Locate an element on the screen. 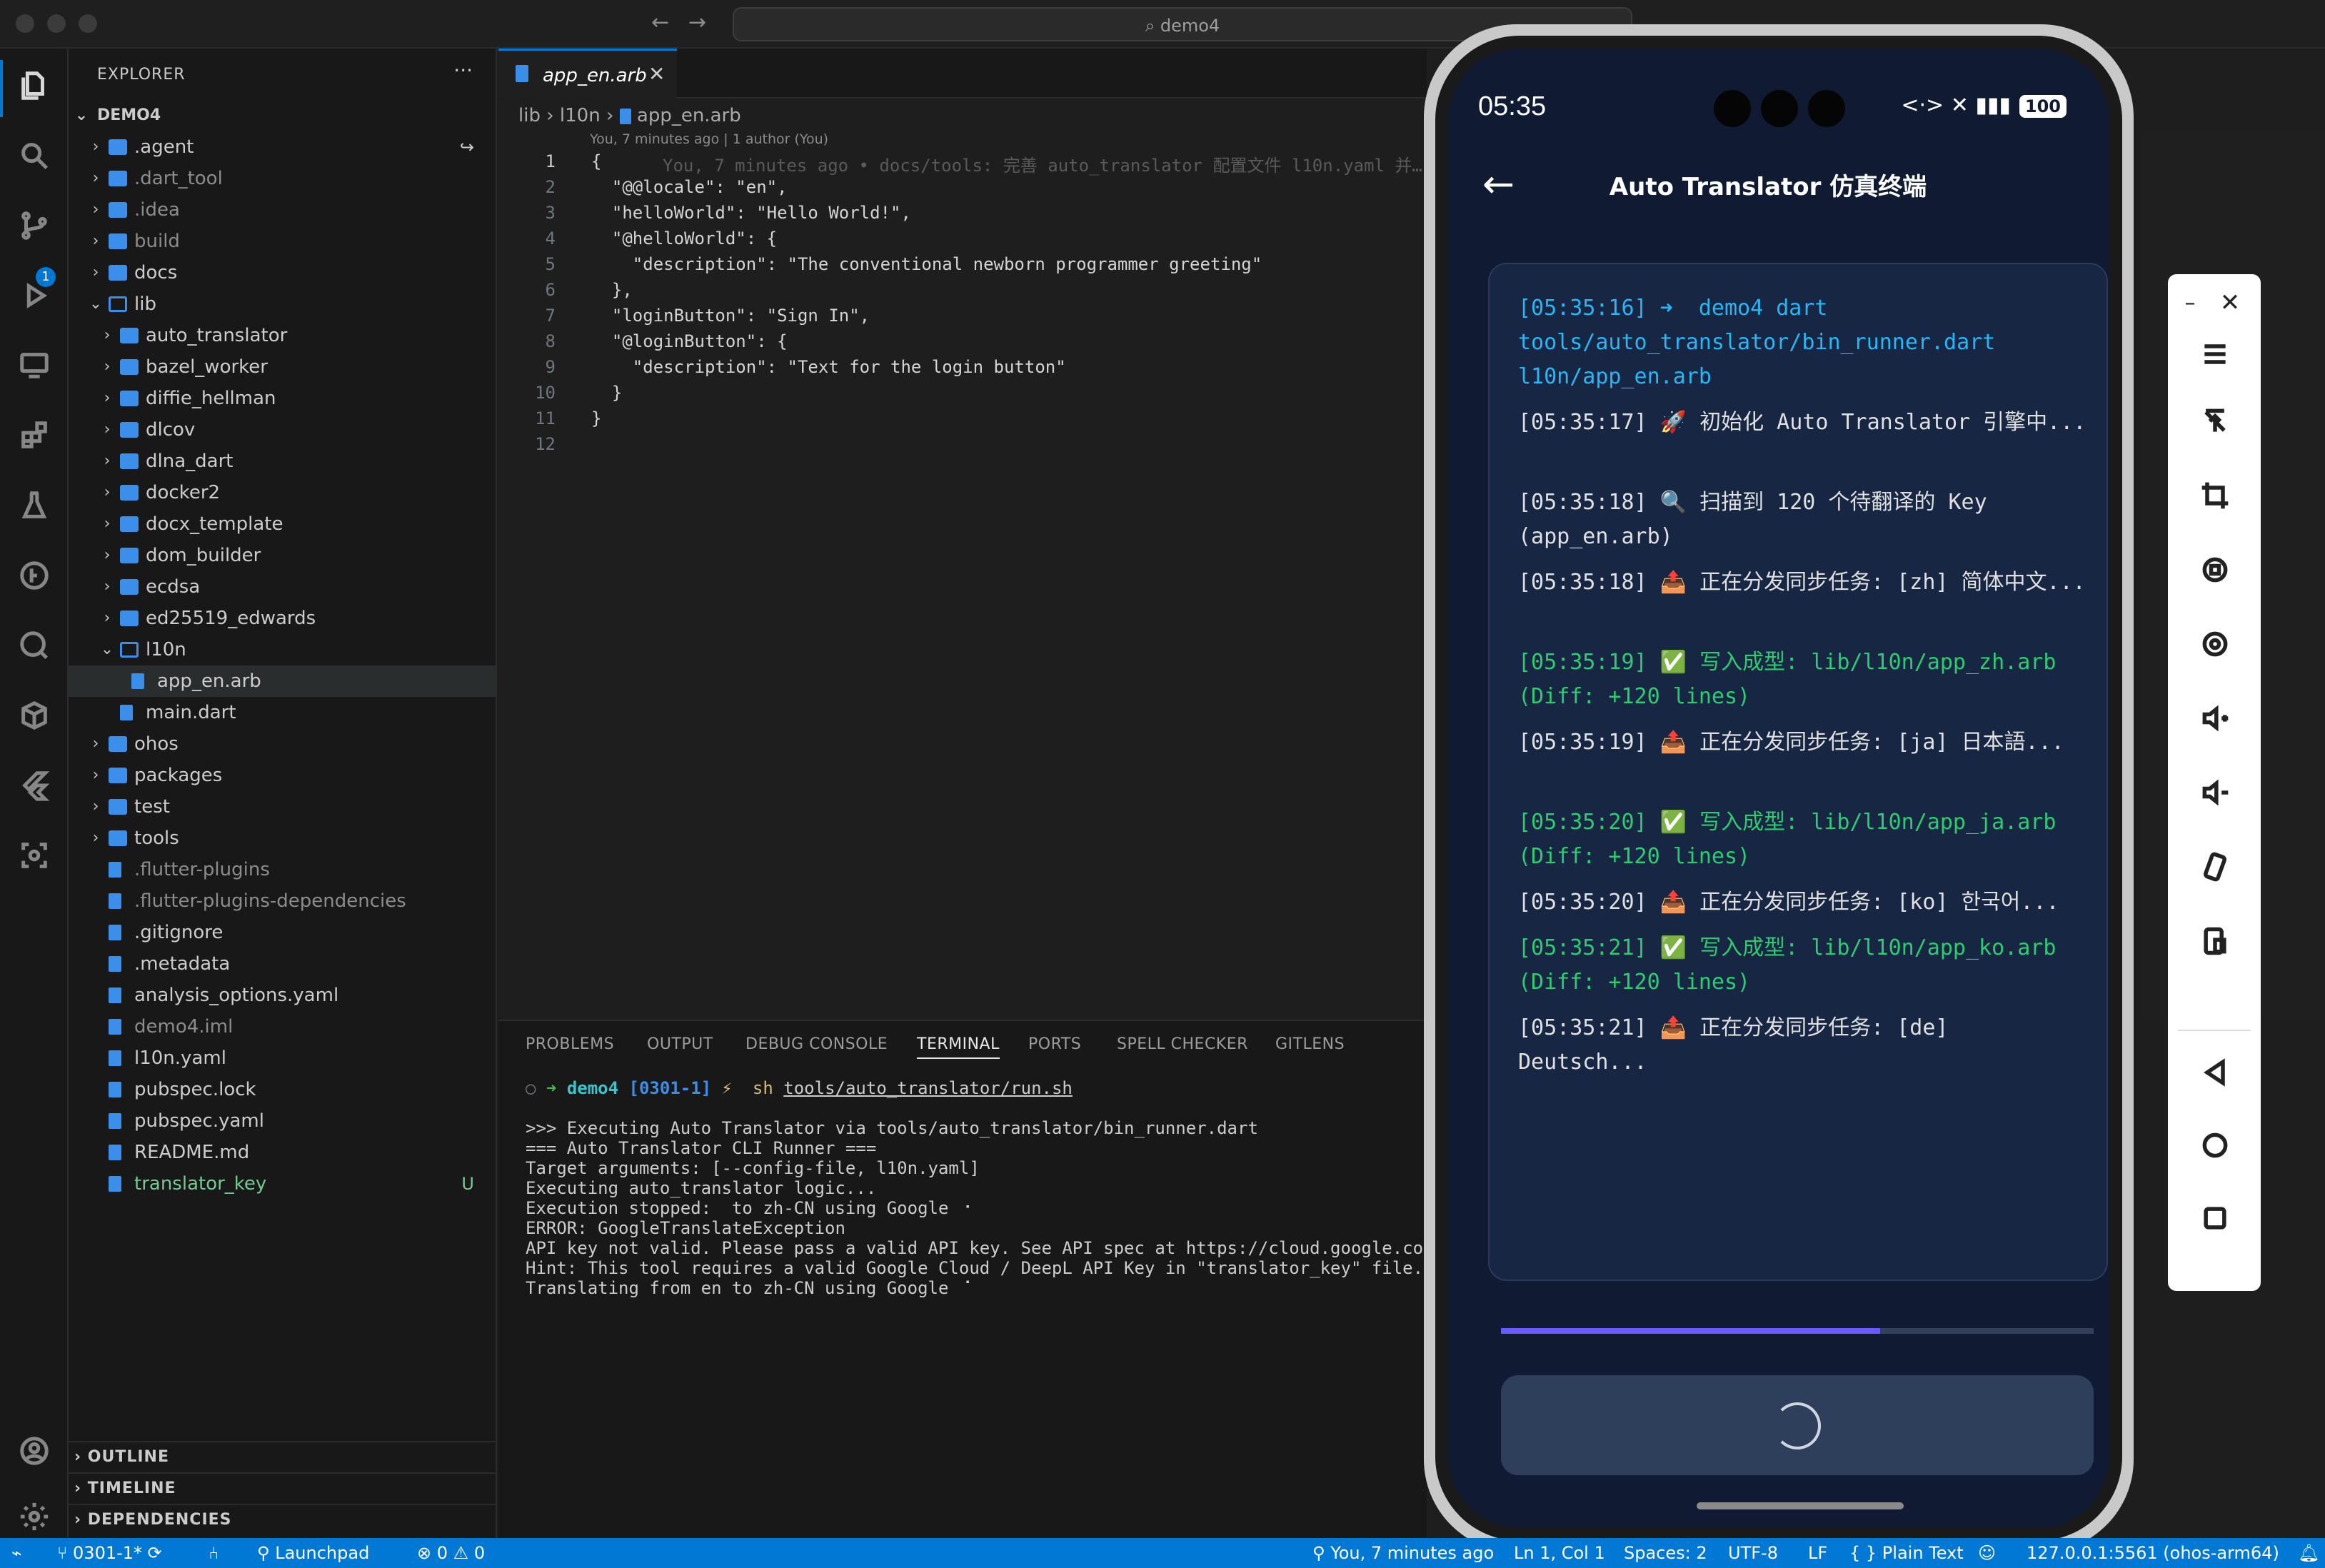 The height and width of the screenshot is (1568, 2325). source-control-icon is located at coordinates (34, 225).